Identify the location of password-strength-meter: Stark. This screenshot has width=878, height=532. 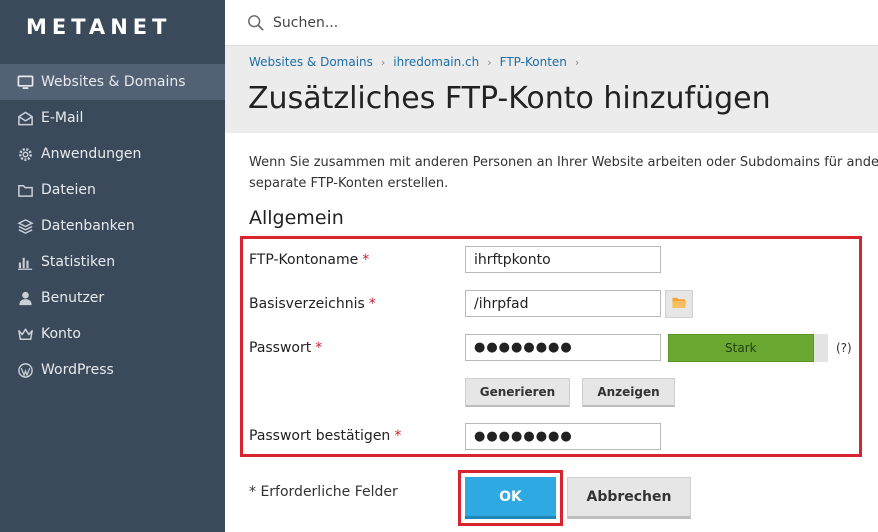
(748, 348).